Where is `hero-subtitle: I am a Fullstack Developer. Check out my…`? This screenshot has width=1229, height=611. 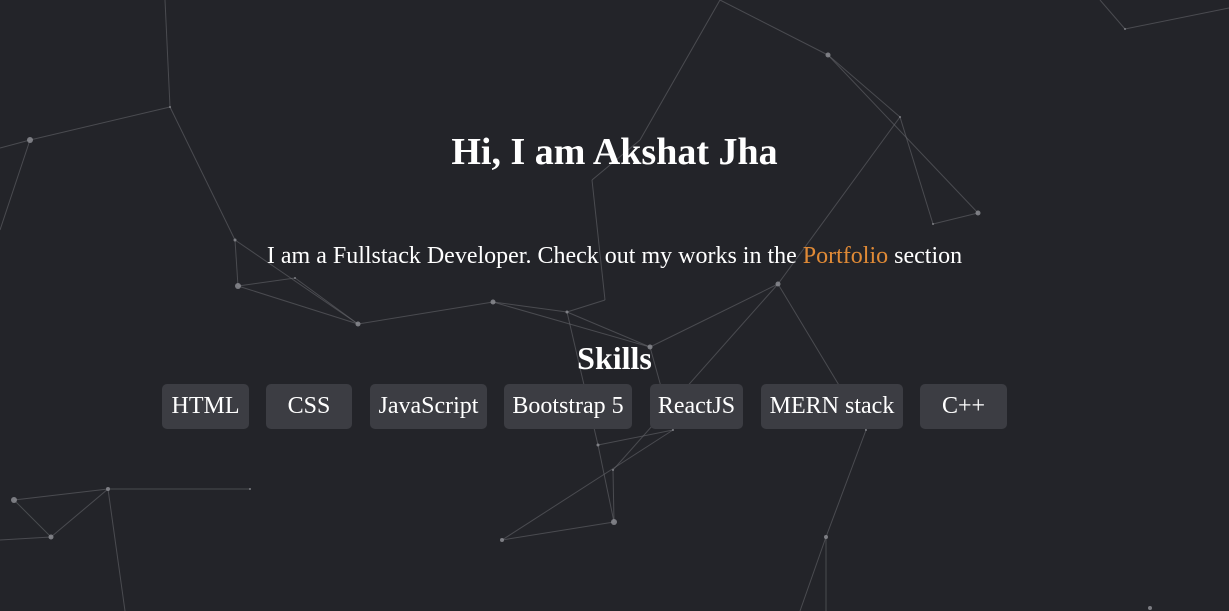
hero-subtitle: I am a Fullstack Developer. Check out my… is located at coordinates (614, 256).